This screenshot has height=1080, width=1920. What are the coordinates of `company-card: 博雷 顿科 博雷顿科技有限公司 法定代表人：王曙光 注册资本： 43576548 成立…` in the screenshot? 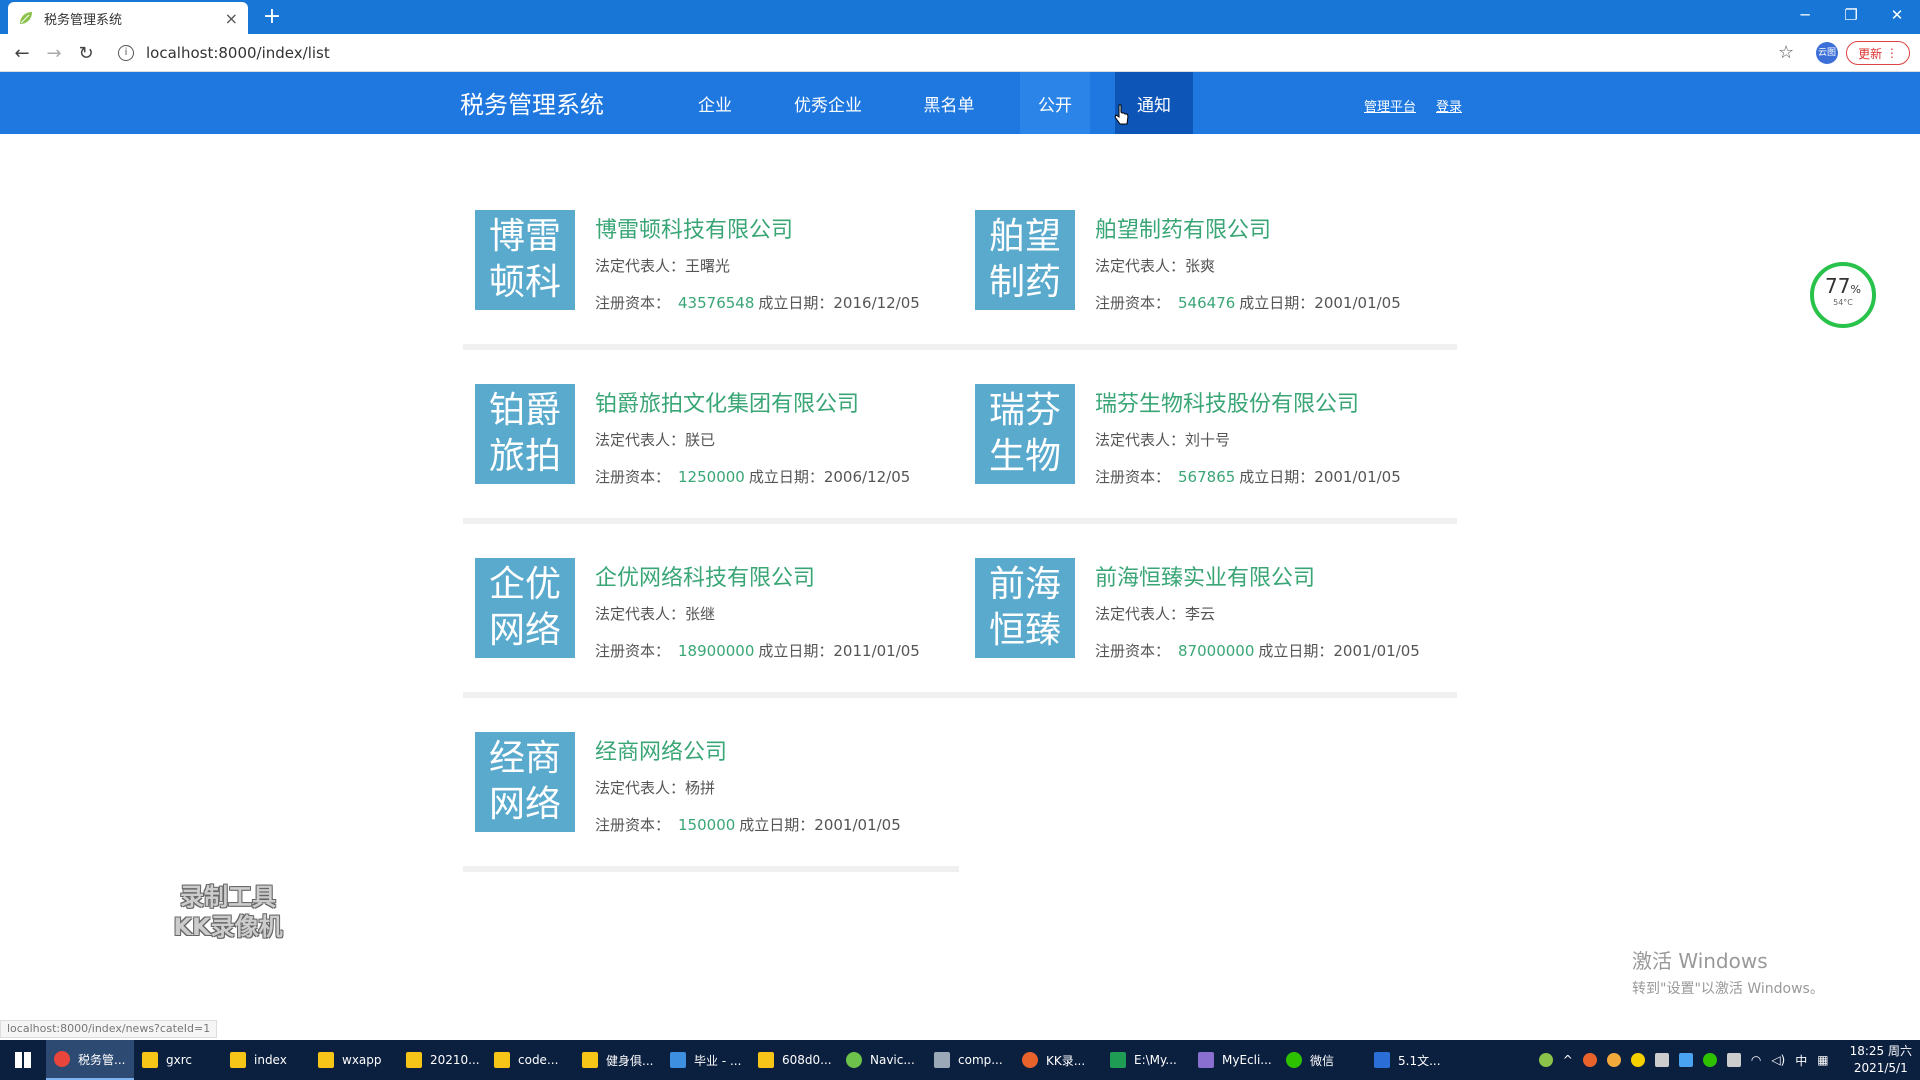 It's located at (705, 280).